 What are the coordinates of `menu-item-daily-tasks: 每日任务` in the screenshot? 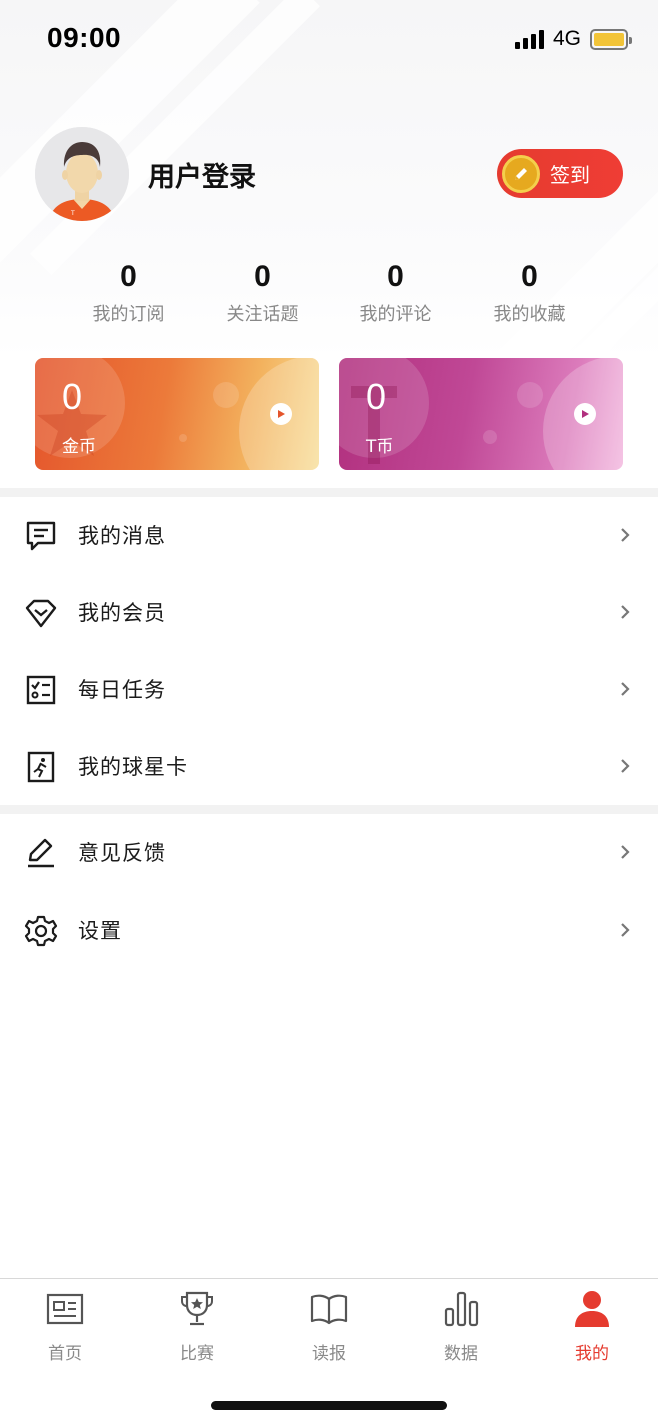 It's located at (329, 689).